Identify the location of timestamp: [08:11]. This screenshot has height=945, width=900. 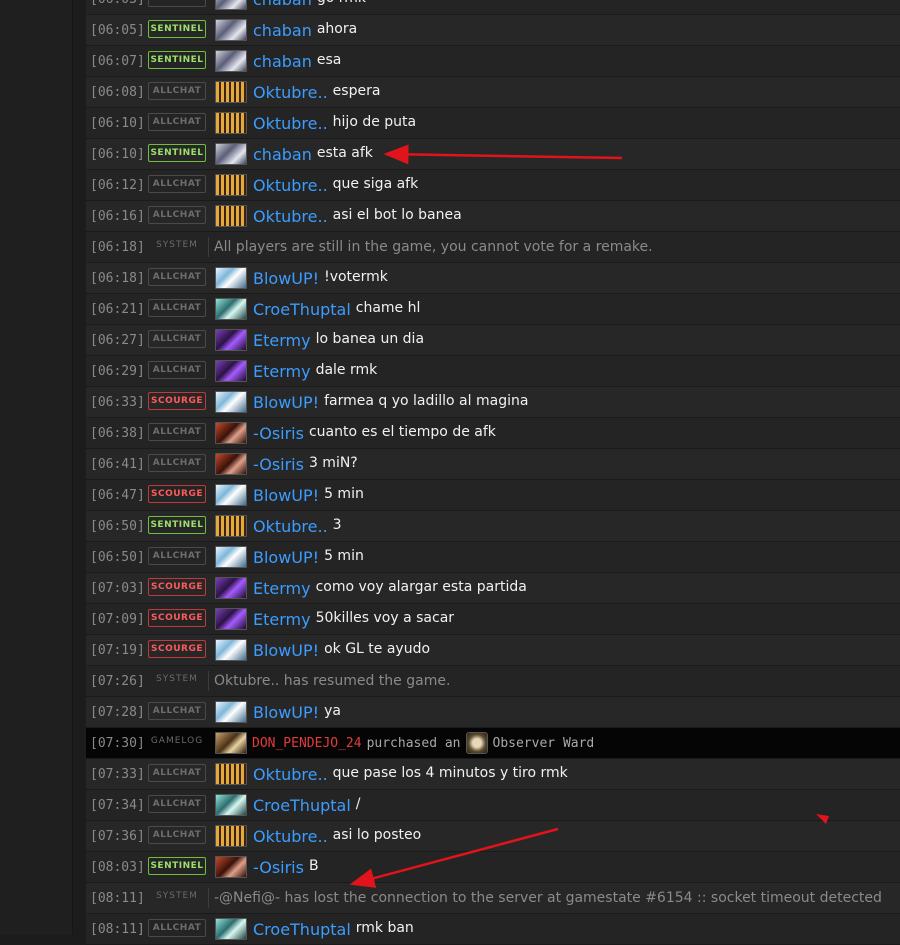
(117, 898).